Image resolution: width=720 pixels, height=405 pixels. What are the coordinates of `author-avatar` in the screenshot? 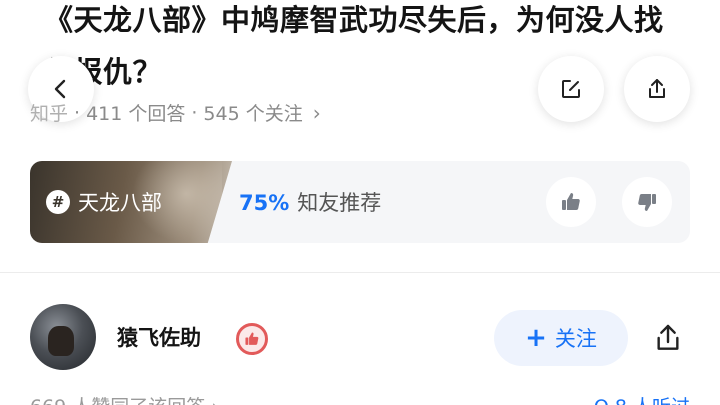 It's located at (63, 337).